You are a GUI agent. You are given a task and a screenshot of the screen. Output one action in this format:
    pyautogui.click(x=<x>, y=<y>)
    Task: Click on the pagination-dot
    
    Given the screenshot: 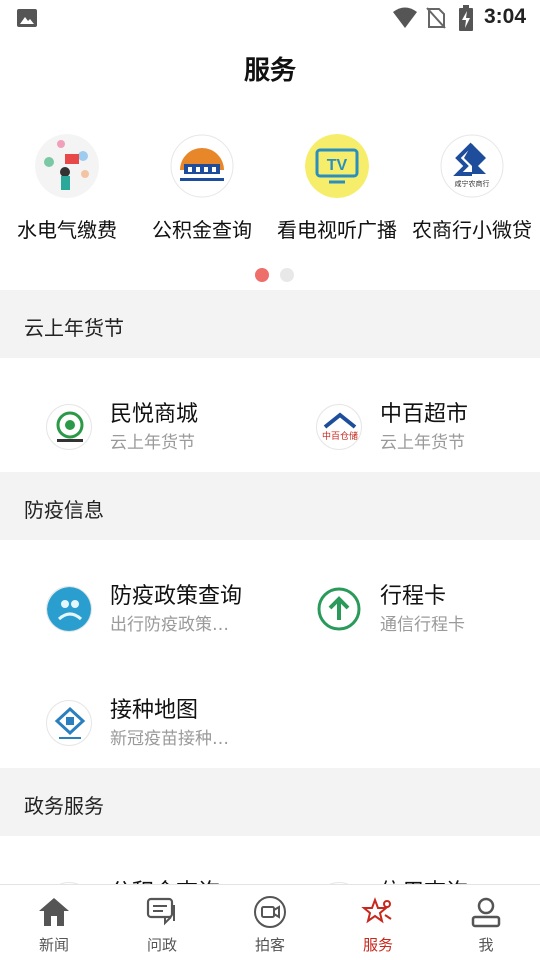 What is the action you would take?
    pyautogui.click(x=287, y=275)
    